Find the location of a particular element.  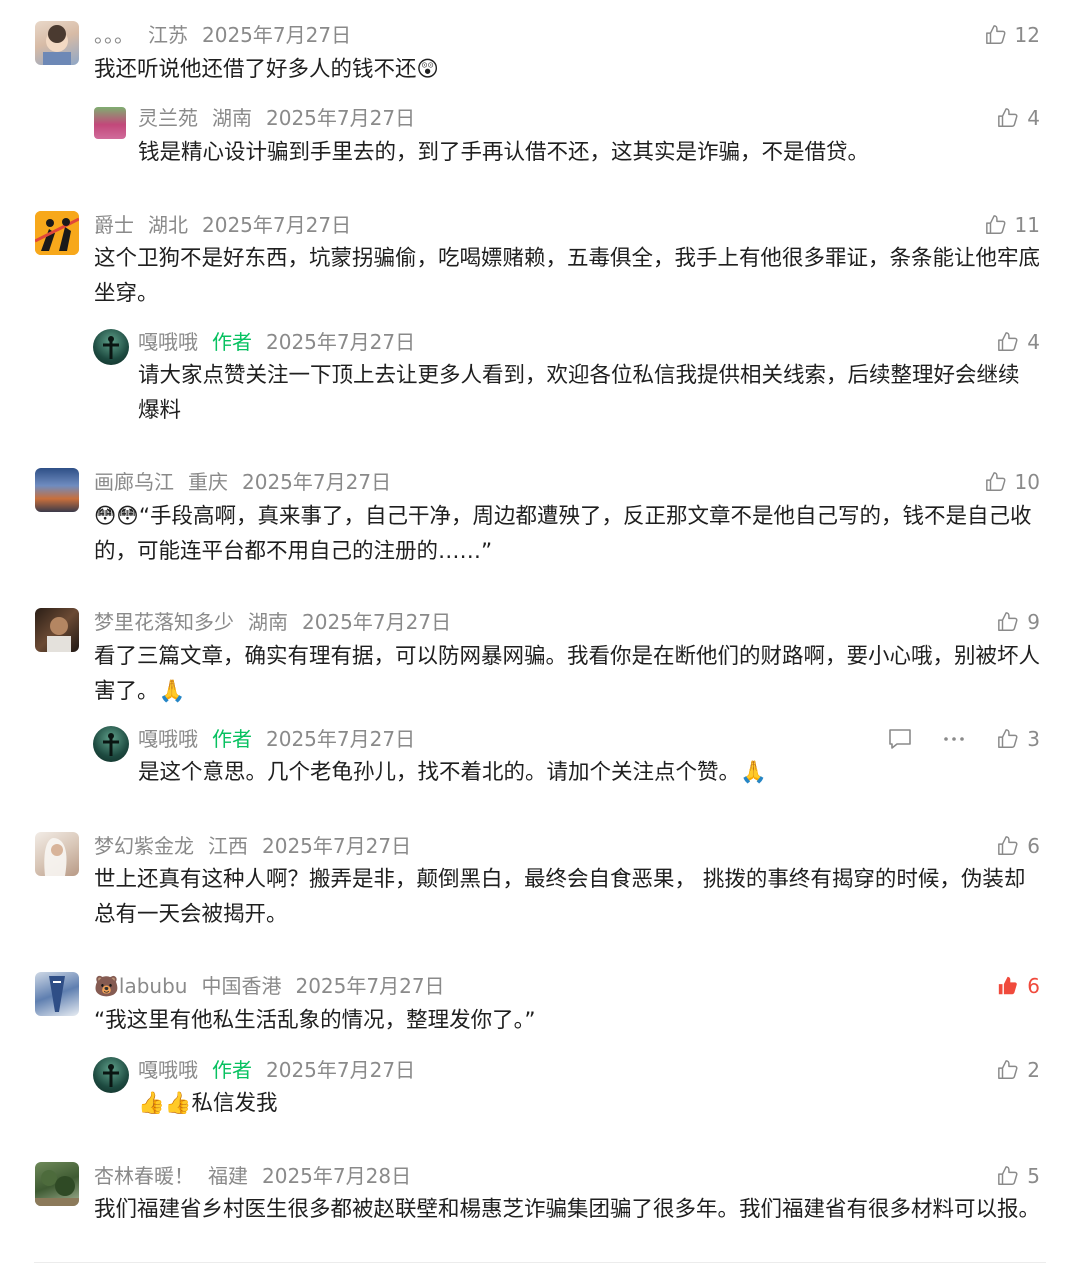

comment-text: “我这里有他私生活乱象的情况，整理发你了。” is located at coordinates (315, 1020).